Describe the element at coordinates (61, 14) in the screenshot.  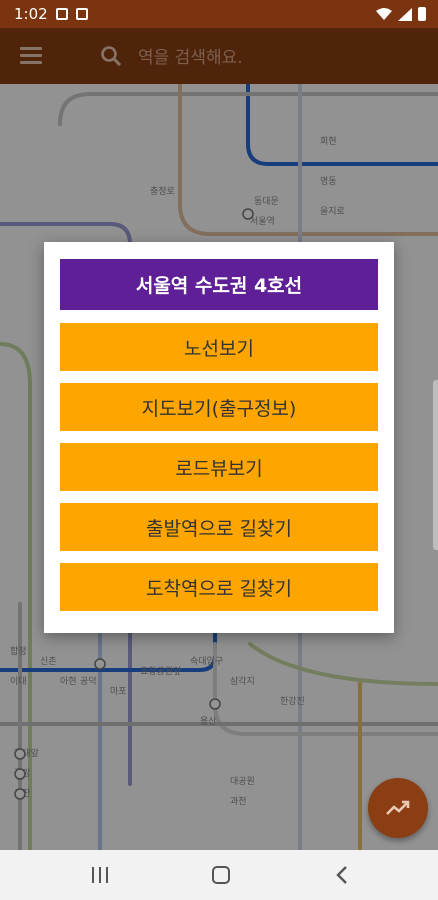
I see `image-icon` at that location.